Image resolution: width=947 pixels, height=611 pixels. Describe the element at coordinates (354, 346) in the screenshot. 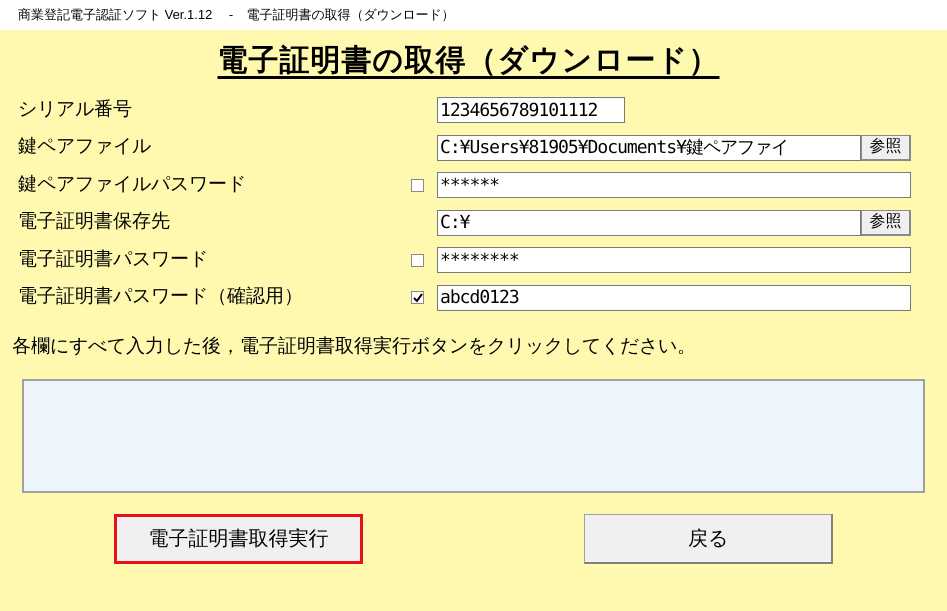

I see `instruction-text: 各欄にすべて入力した後，電子証明書取得実行ボタンをクリックしてください。` at that location.